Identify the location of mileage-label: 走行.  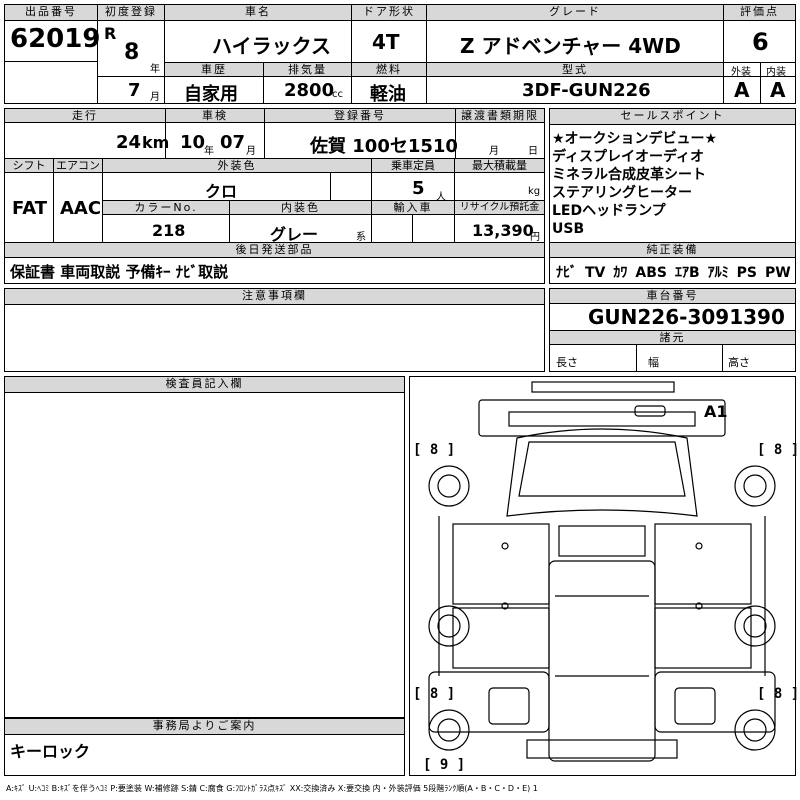
(85, 116).